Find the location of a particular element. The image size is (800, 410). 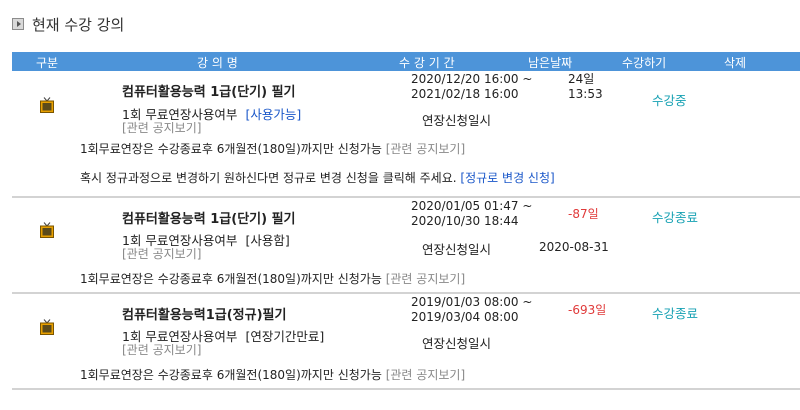

remaining: 24일 13:53 is located at coordinates (585, 87).